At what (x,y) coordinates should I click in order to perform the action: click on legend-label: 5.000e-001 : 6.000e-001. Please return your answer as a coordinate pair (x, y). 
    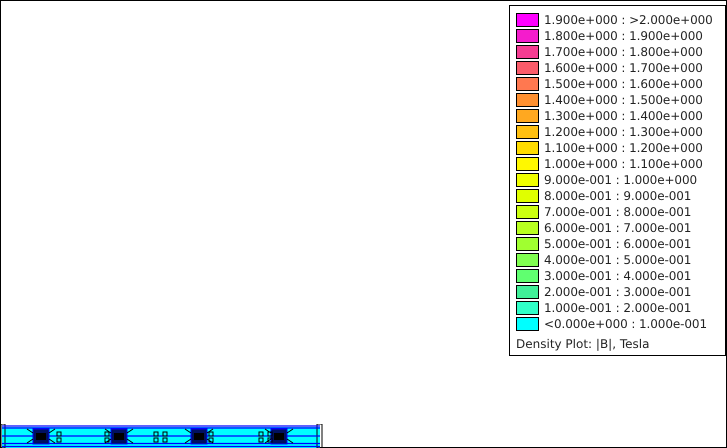
    Looking at the image, I should click on (618, 244).